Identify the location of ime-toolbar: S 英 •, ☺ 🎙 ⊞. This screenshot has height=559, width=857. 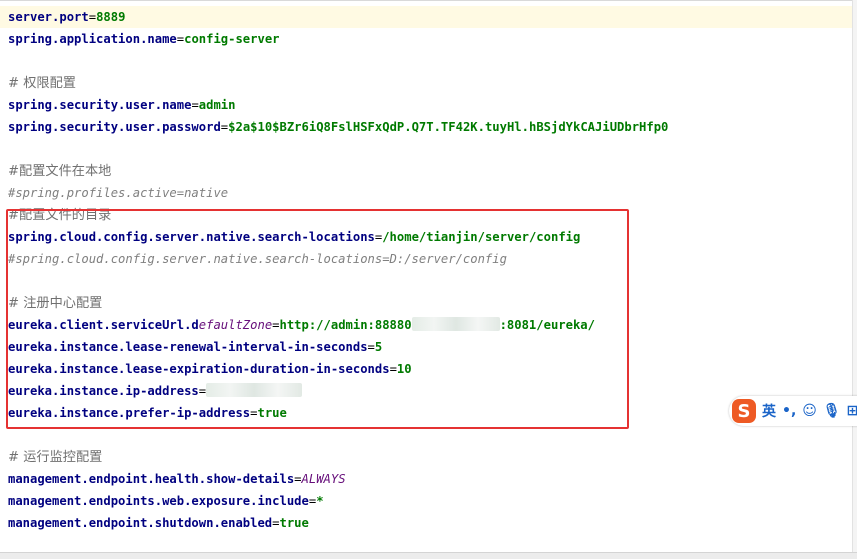
(793, 411).